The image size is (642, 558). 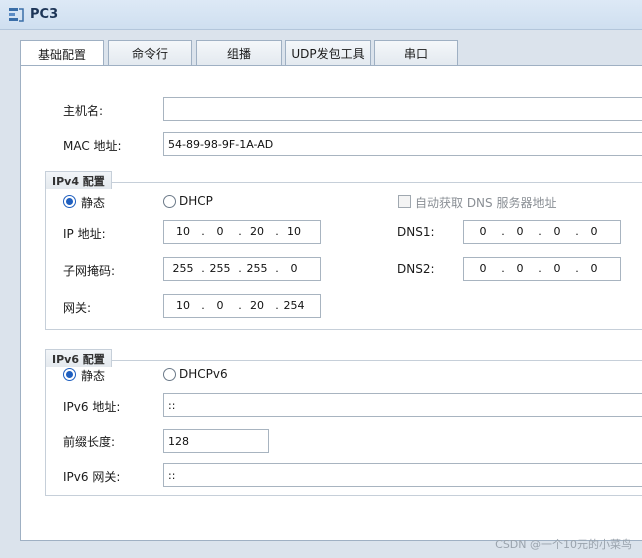 What do you see at coordinates (183, 305) in the screenshot?
I see `gateway-octet-1: 10` at bounding box center [183, 305].